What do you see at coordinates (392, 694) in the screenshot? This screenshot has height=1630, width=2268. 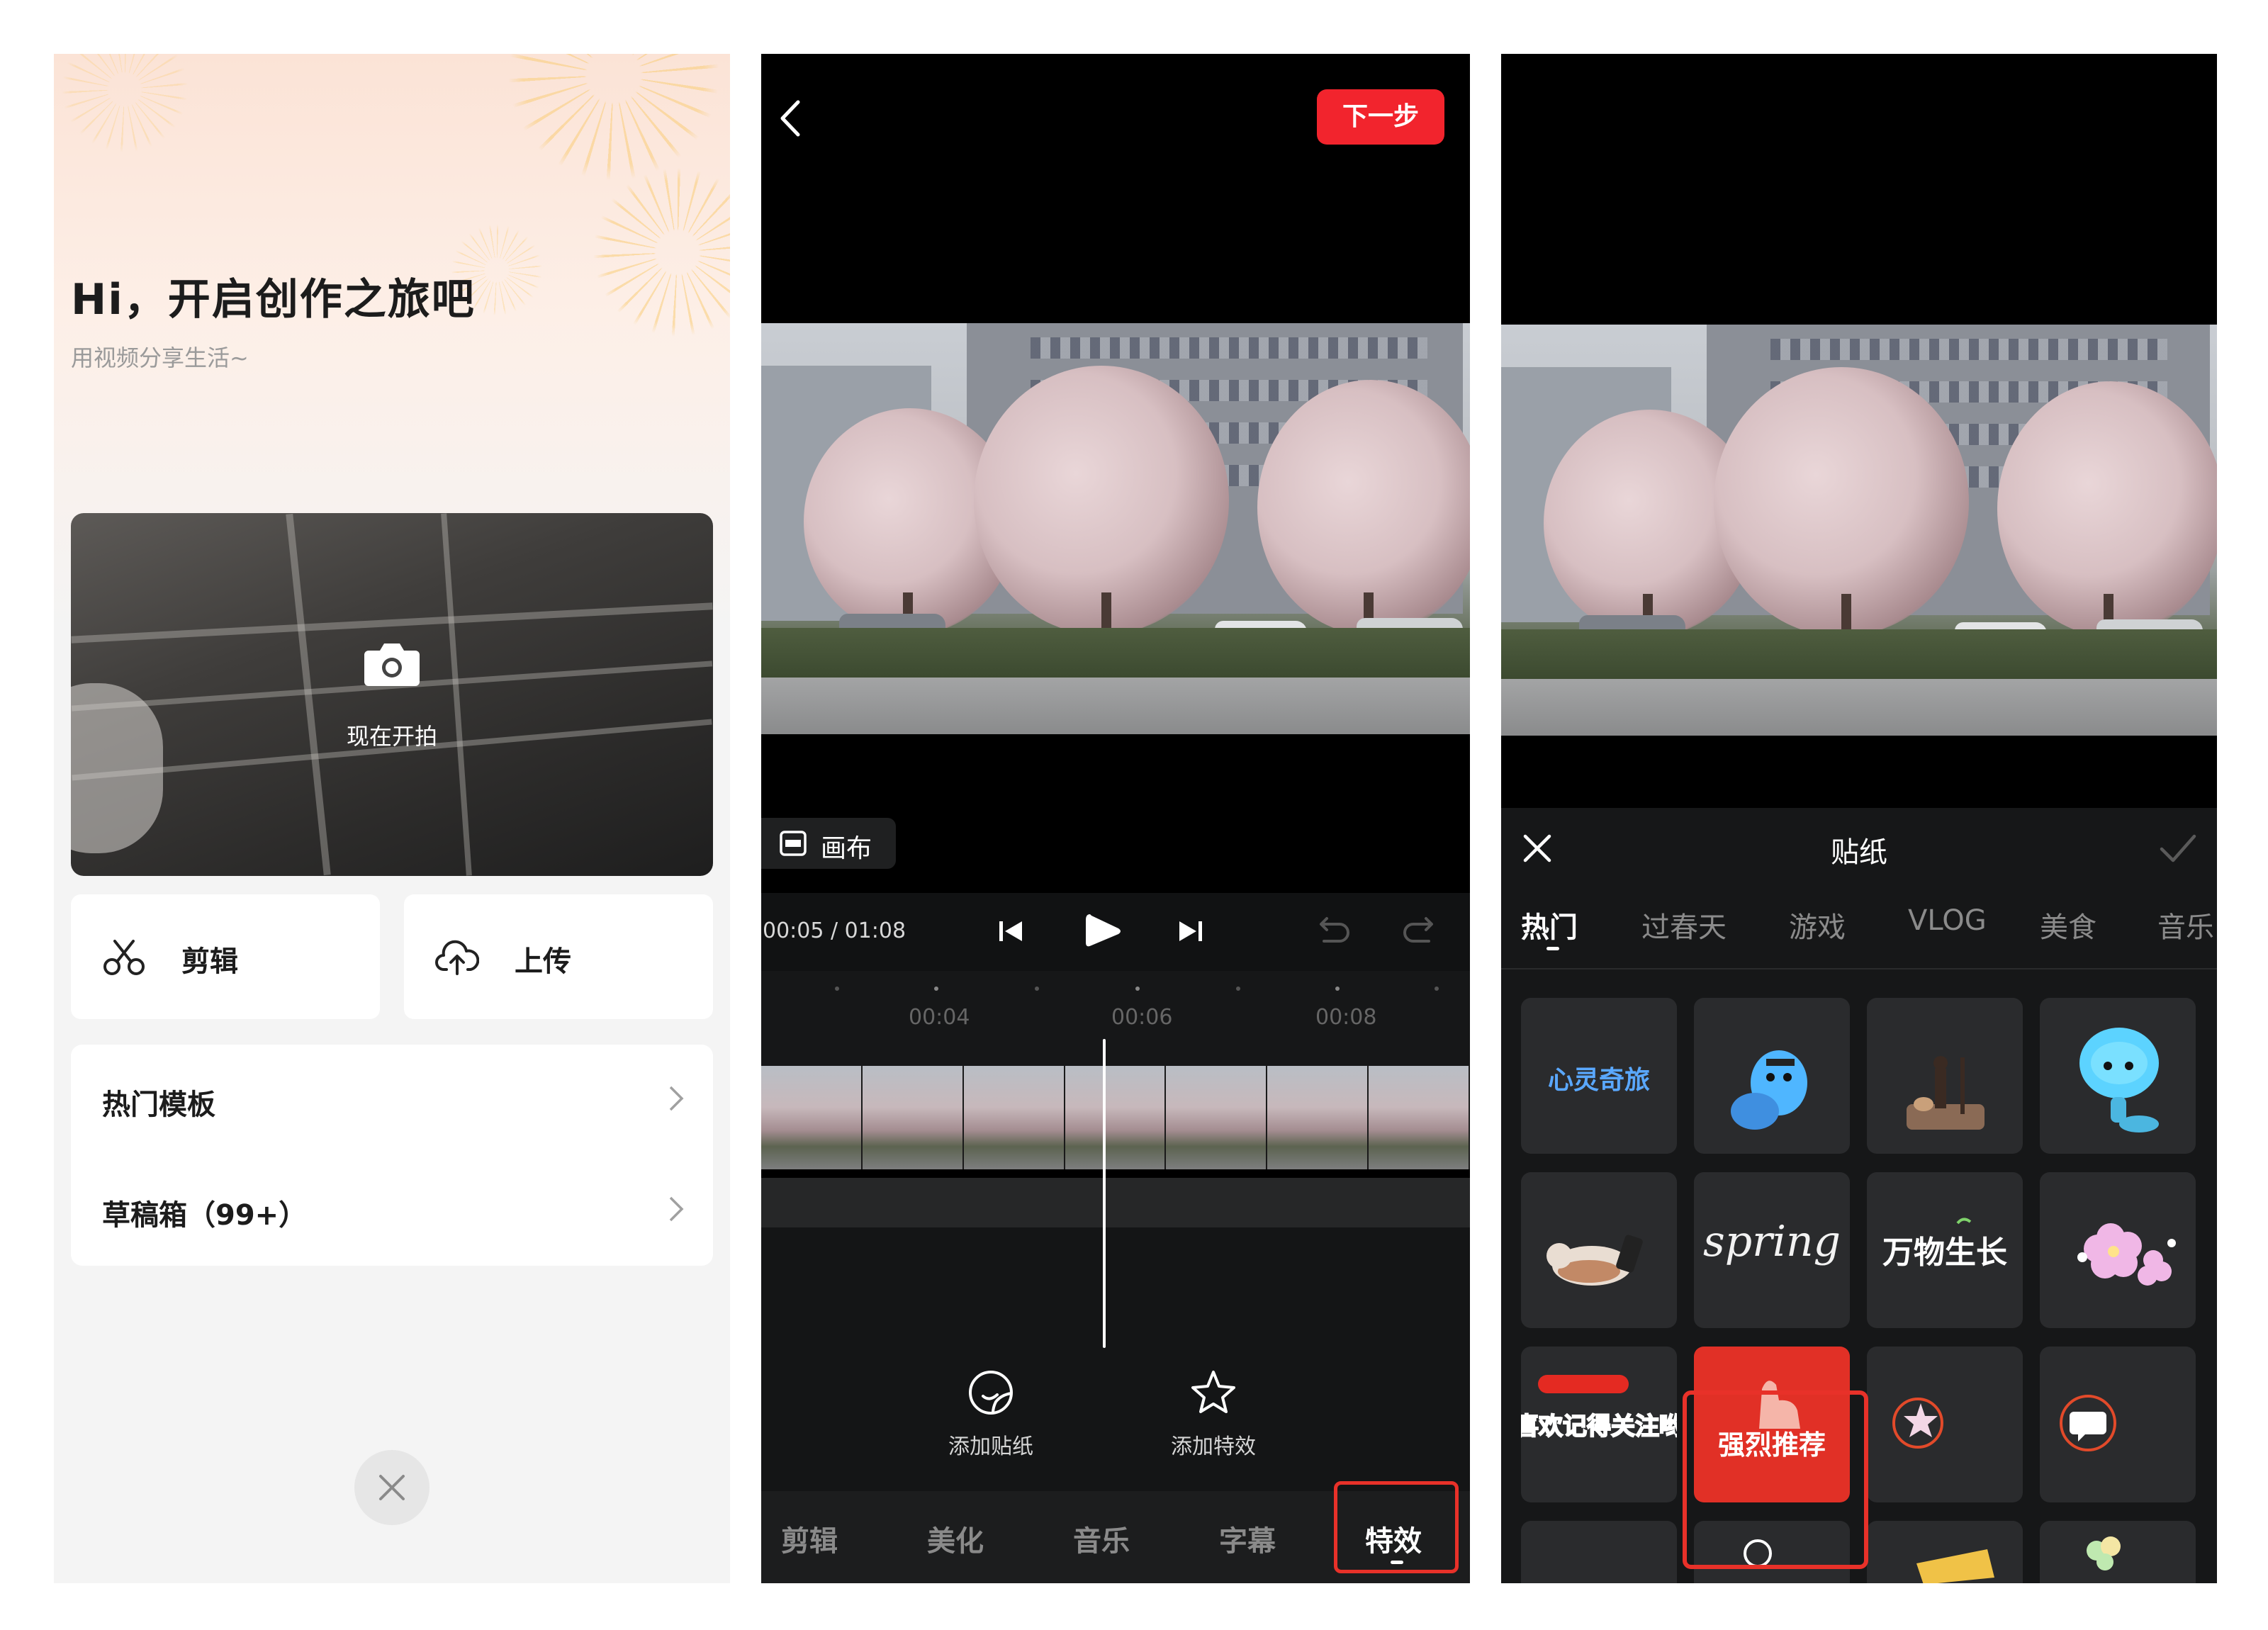 I see `shoot-now-card: 现在开拍` at bounding box center [392, 694].